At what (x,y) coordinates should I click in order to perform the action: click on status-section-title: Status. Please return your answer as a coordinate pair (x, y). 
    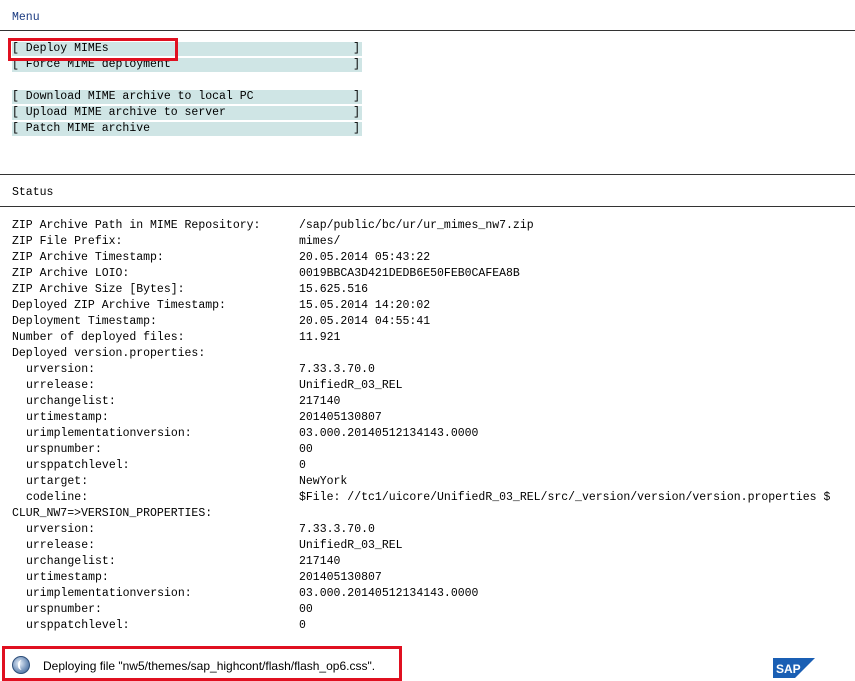
    Looking at the image, I should click on (33, 192).